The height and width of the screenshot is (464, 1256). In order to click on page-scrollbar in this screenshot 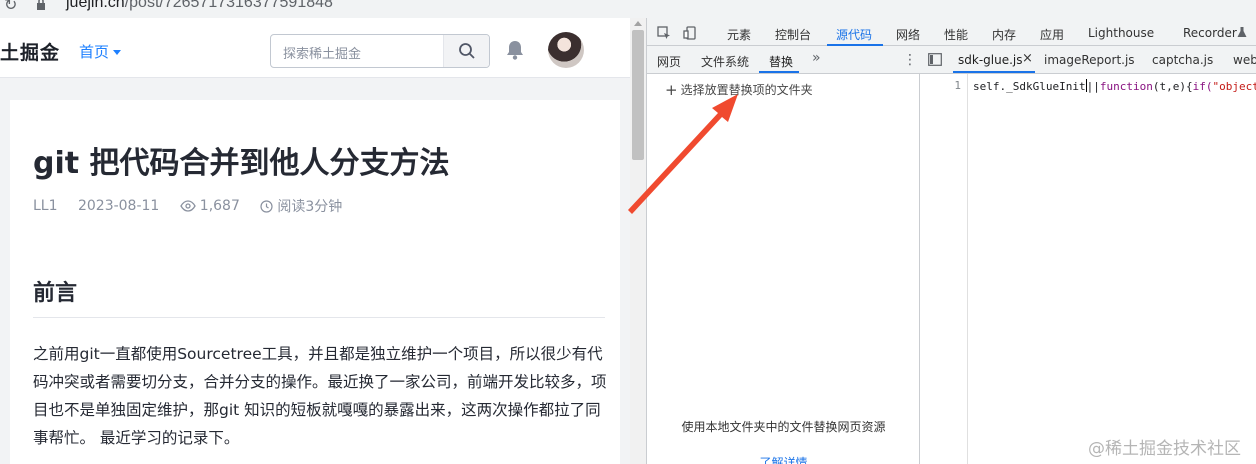, I will do `click(638, 241)`.